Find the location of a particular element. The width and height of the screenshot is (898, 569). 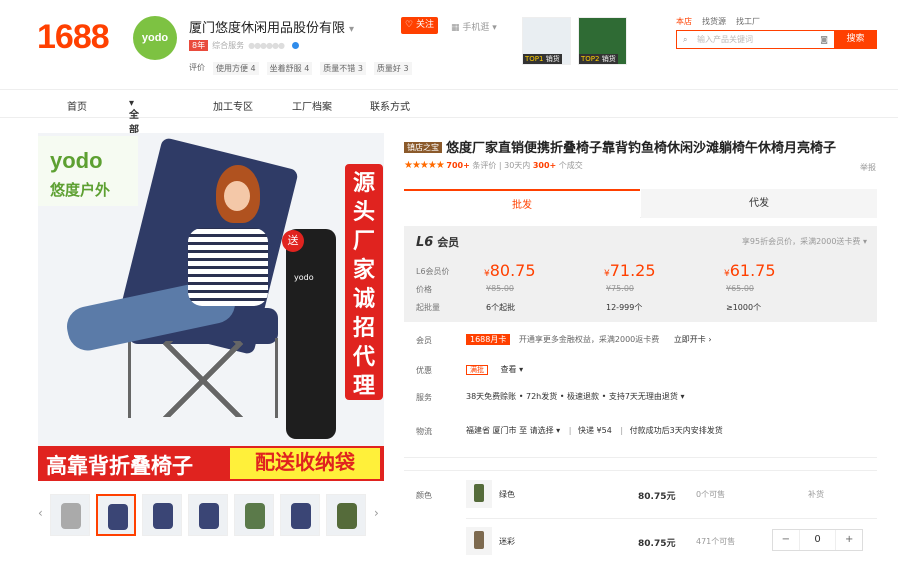

person-shirt is located at coordinates (228, 267).